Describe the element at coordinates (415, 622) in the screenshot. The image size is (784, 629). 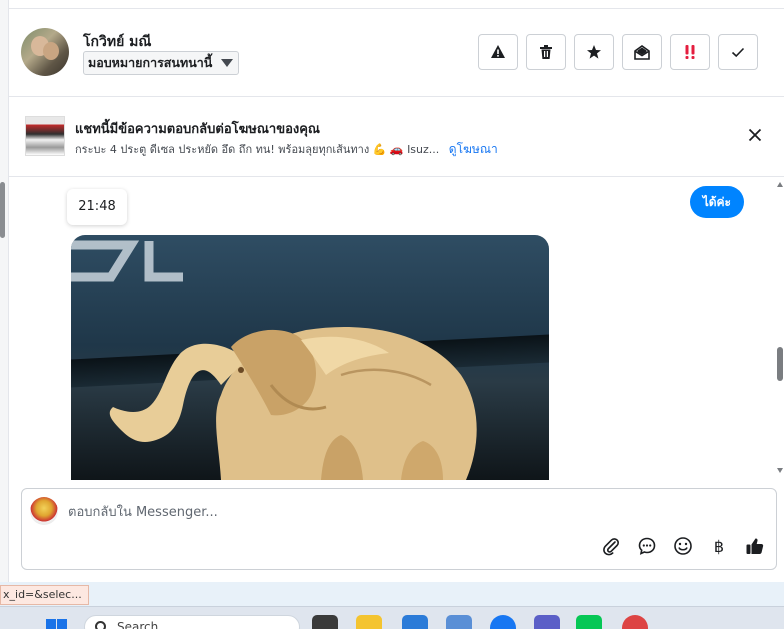
I see `notepad-icon` at that location.